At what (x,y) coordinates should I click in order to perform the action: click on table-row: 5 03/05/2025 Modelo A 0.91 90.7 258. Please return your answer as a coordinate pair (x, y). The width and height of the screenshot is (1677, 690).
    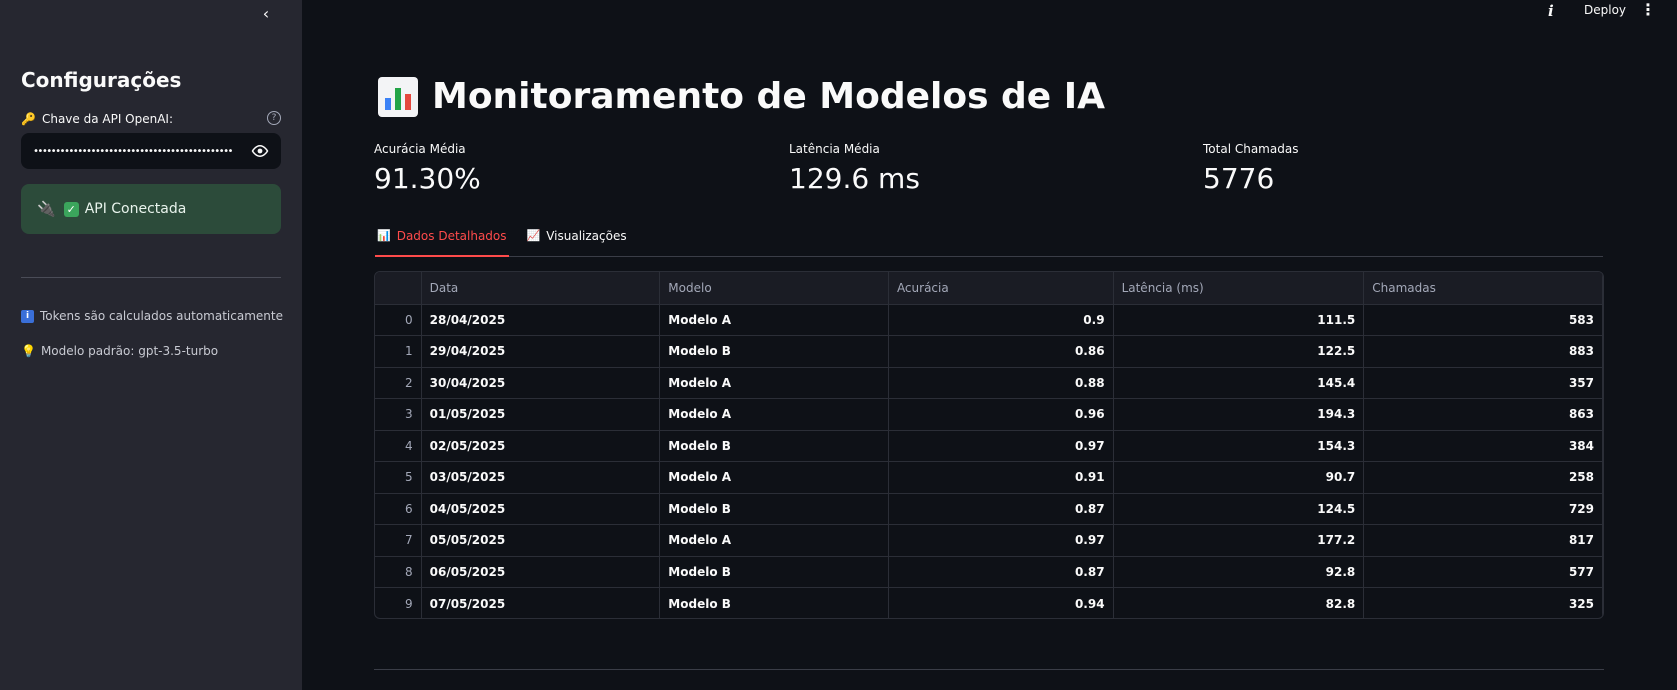
    Looking at the image, I should click on (989, 477).